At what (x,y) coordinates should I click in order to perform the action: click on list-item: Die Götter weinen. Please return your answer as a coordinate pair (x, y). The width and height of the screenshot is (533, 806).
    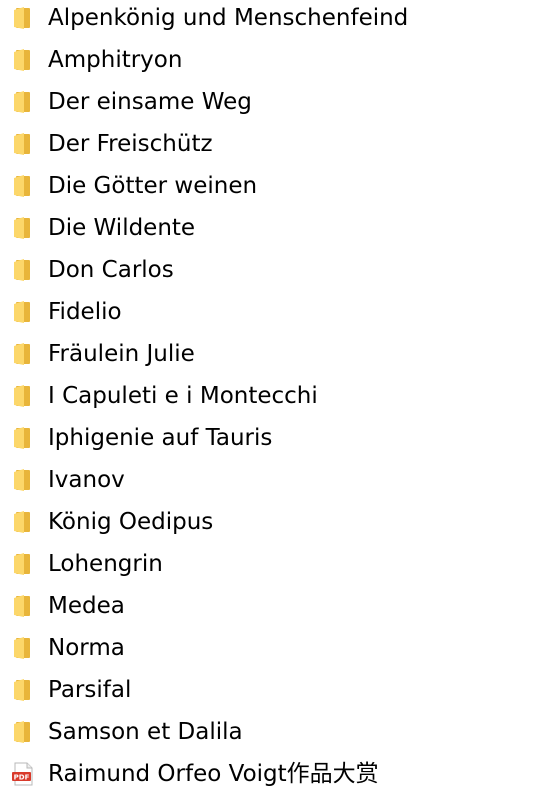
    Looking at the image, I should click on (266, 186).